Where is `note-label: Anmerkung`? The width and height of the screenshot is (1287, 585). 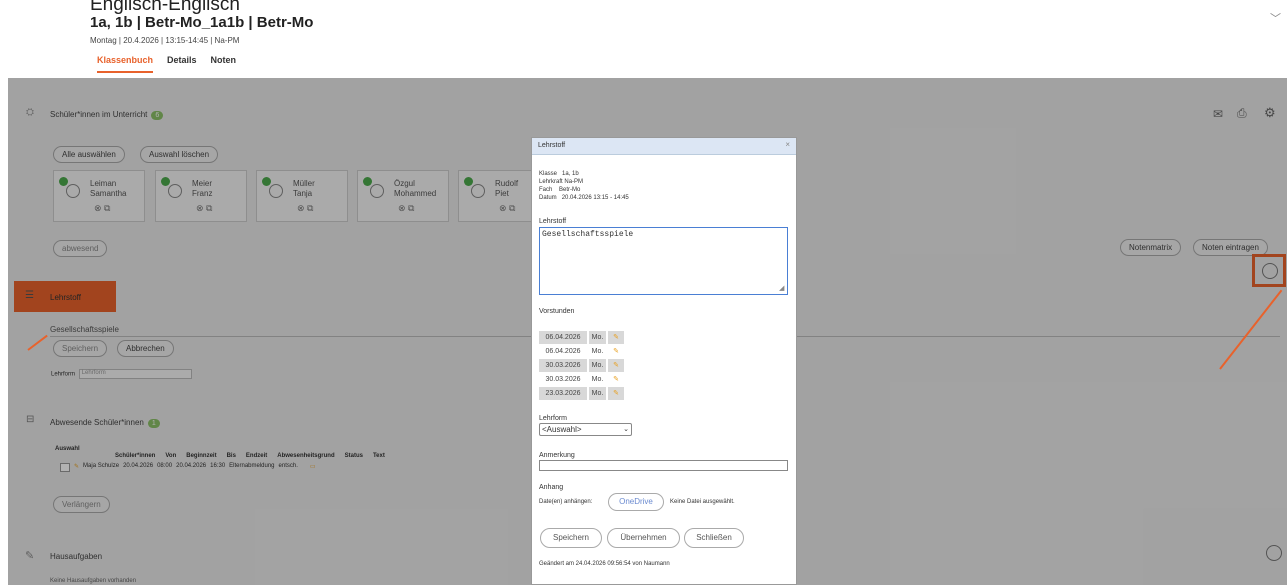
note-label: Anmerkung is located at coordinates (557, 455).